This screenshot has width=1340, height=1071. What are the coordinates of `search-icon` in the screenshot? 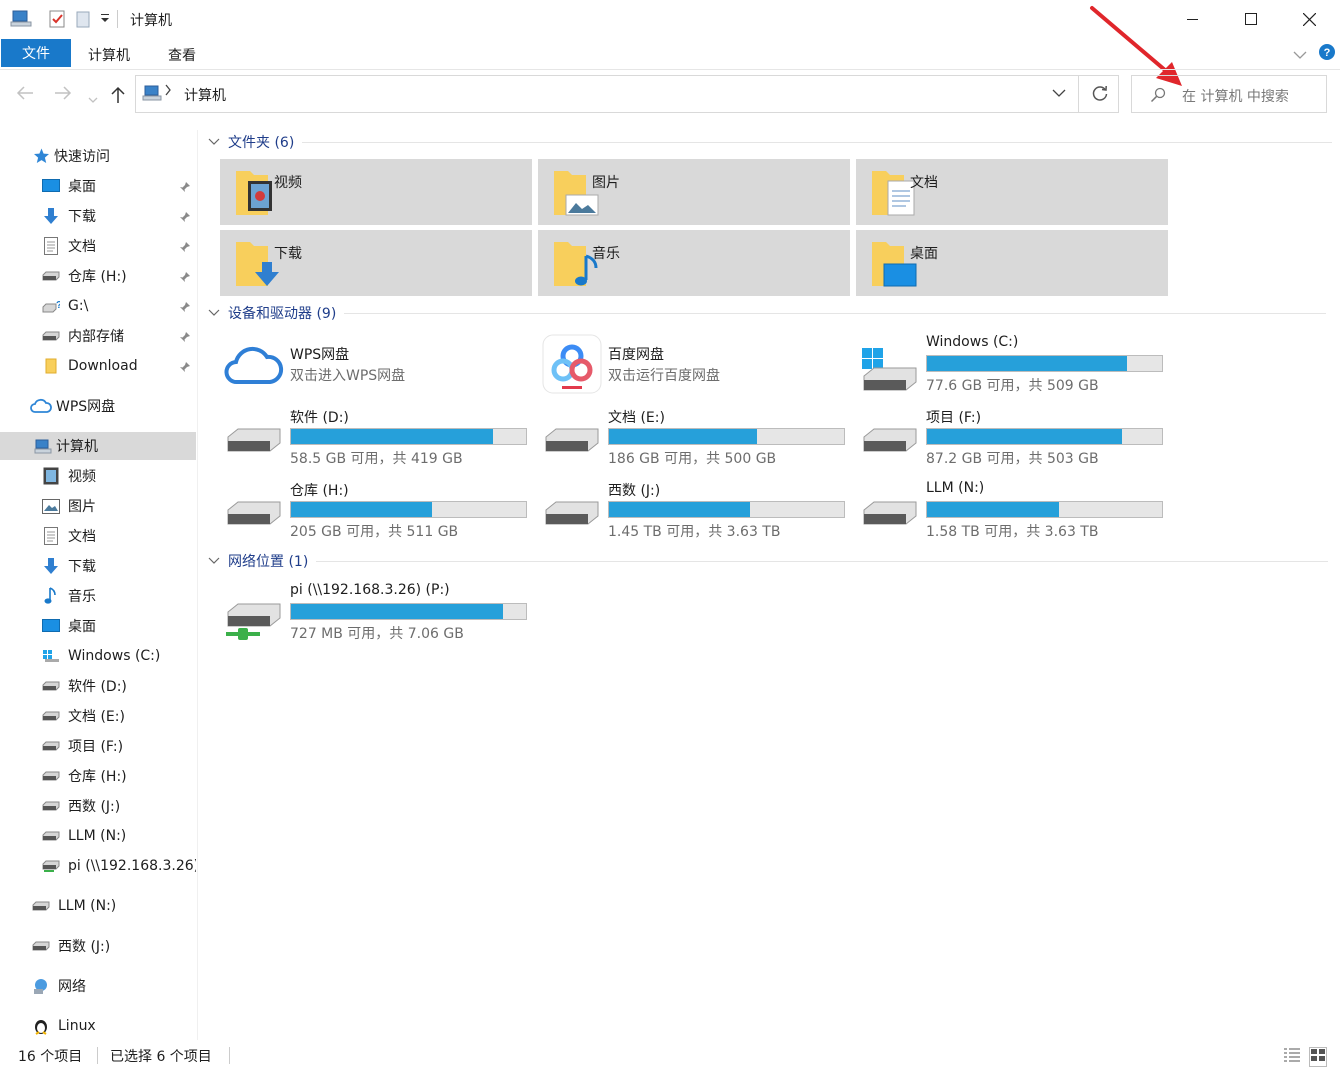 It's located at (1158, 97).